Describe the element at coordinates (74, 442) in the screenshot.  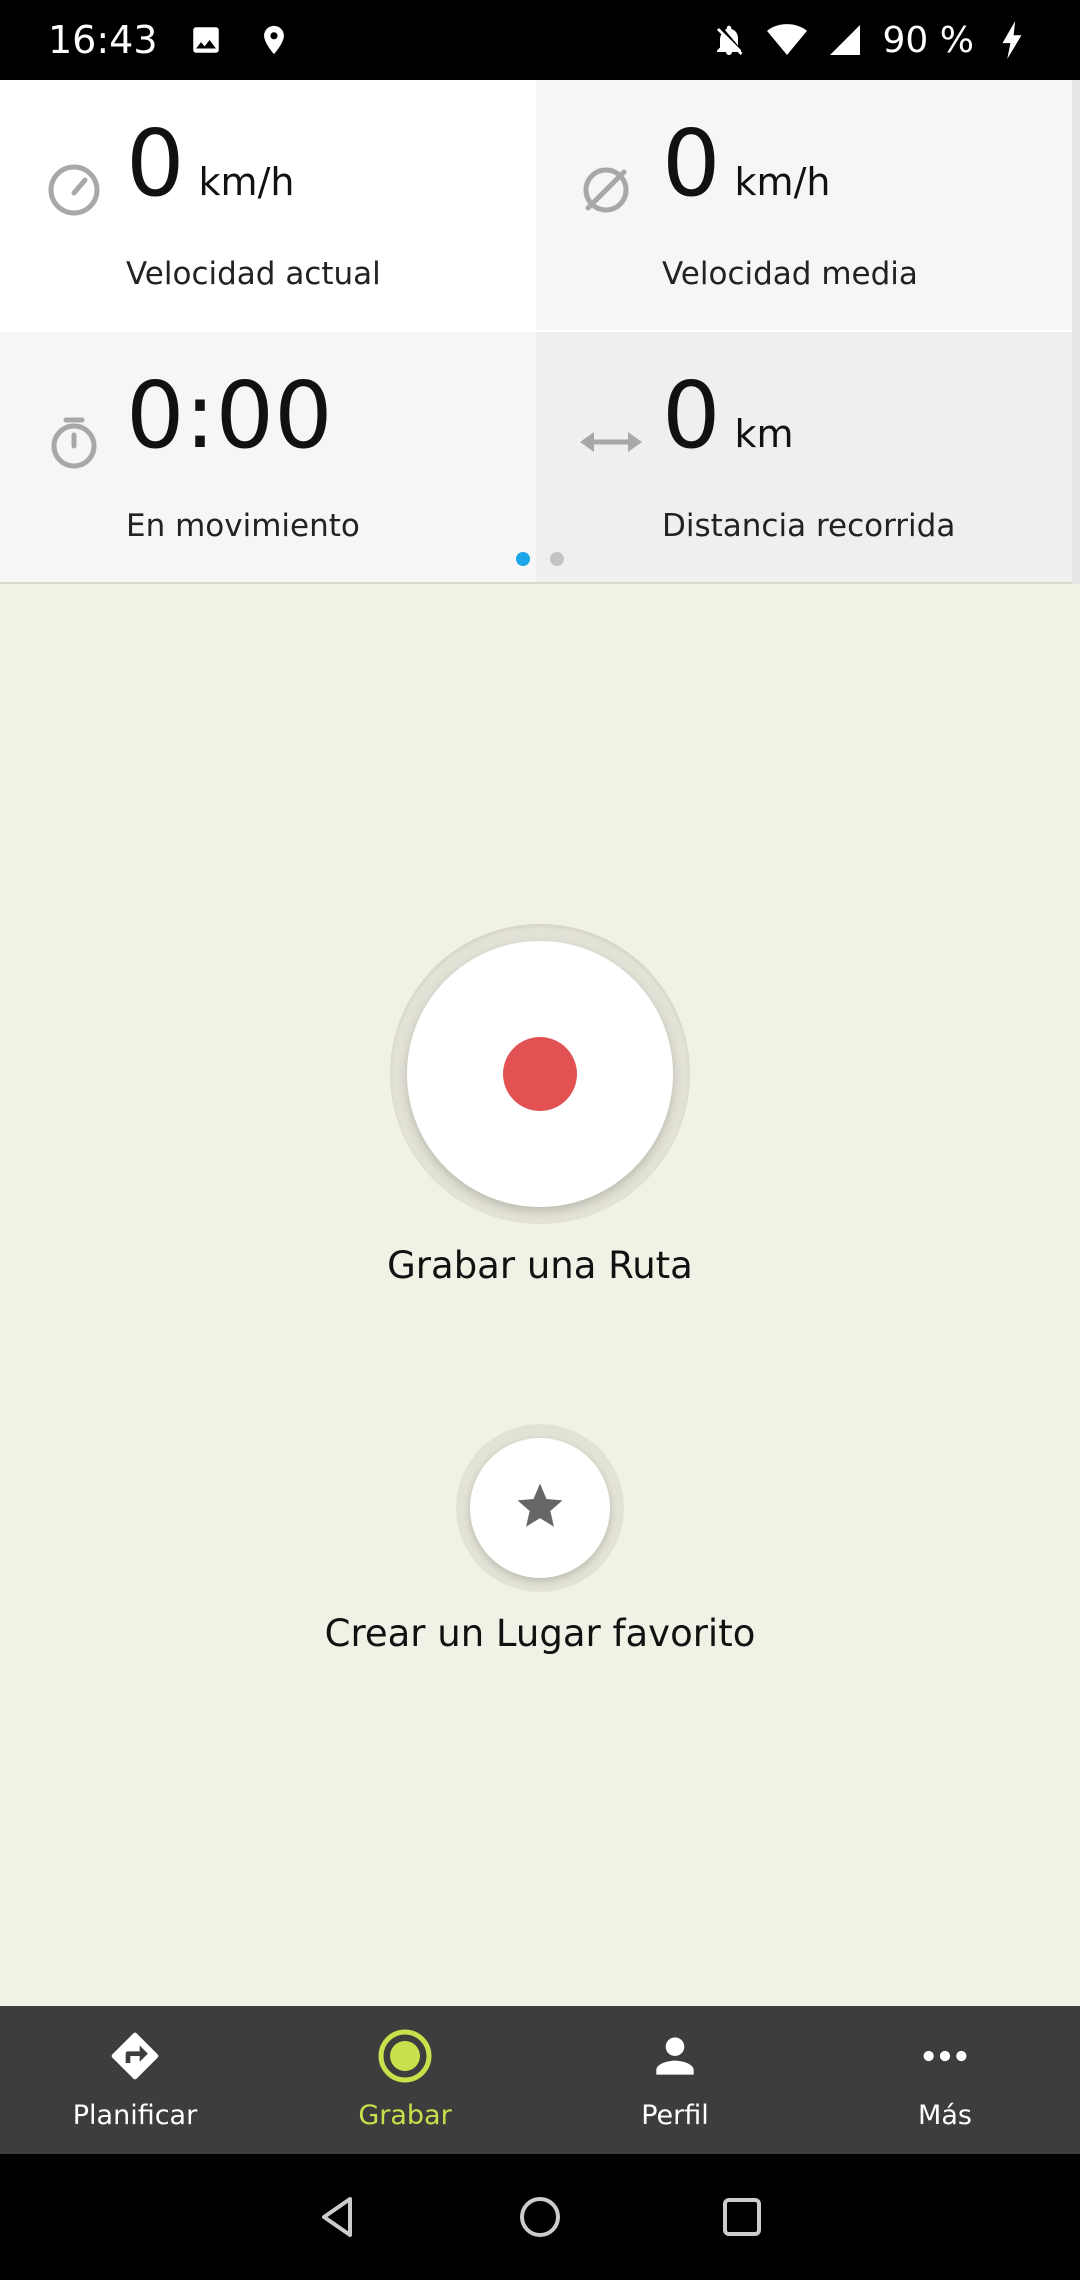
I see `stopwatch-icon` at that location.